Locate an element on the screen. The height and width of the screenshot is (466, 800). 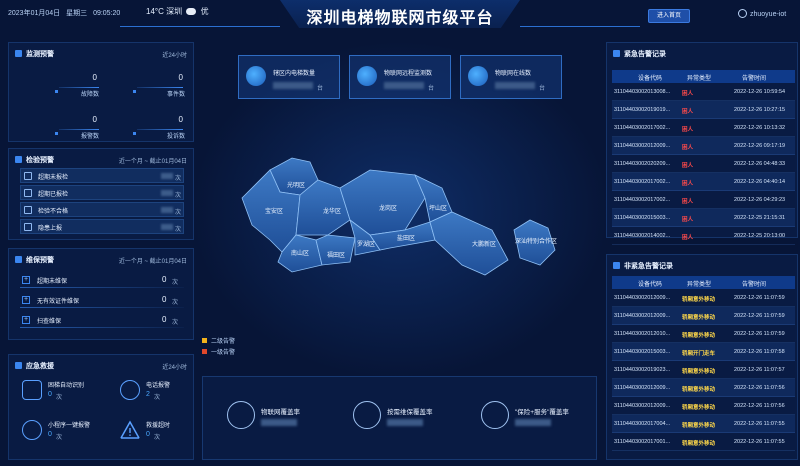
table-header: 设备代码 异常类型 告警时间 is located at coordinates (703, 76).